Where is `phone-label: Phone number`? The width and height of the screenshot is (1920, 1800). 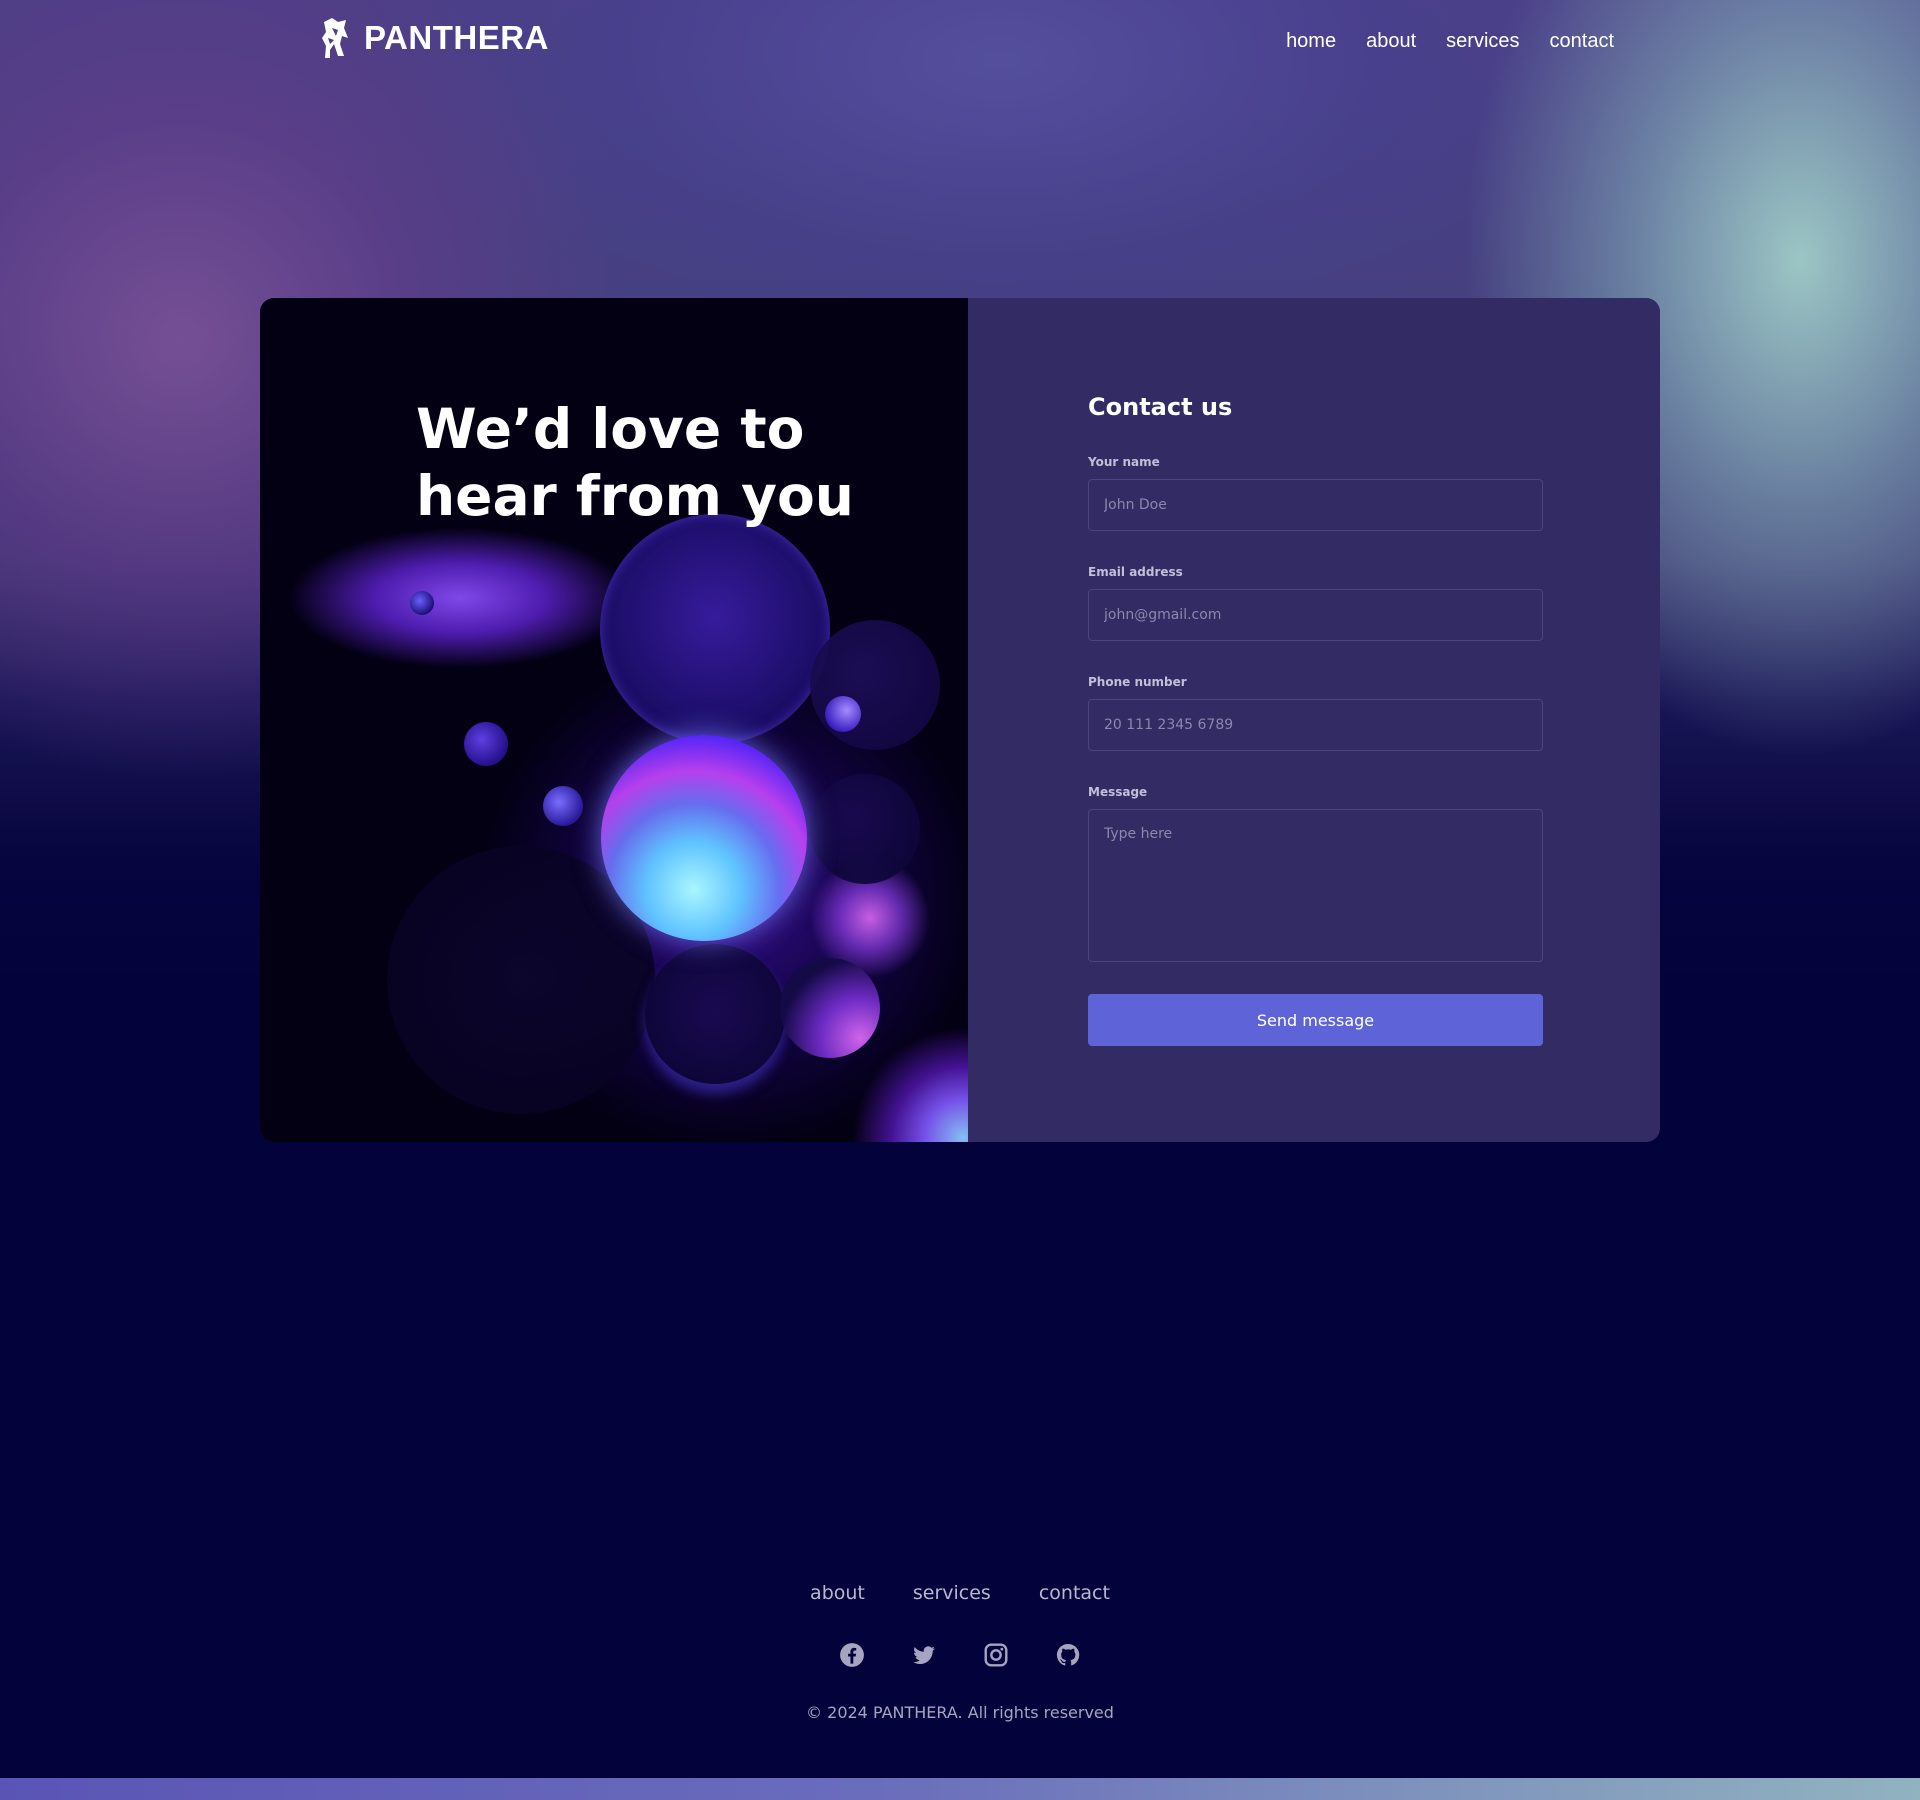 phone-label: Phone number is located at coordinates (1137, 682).